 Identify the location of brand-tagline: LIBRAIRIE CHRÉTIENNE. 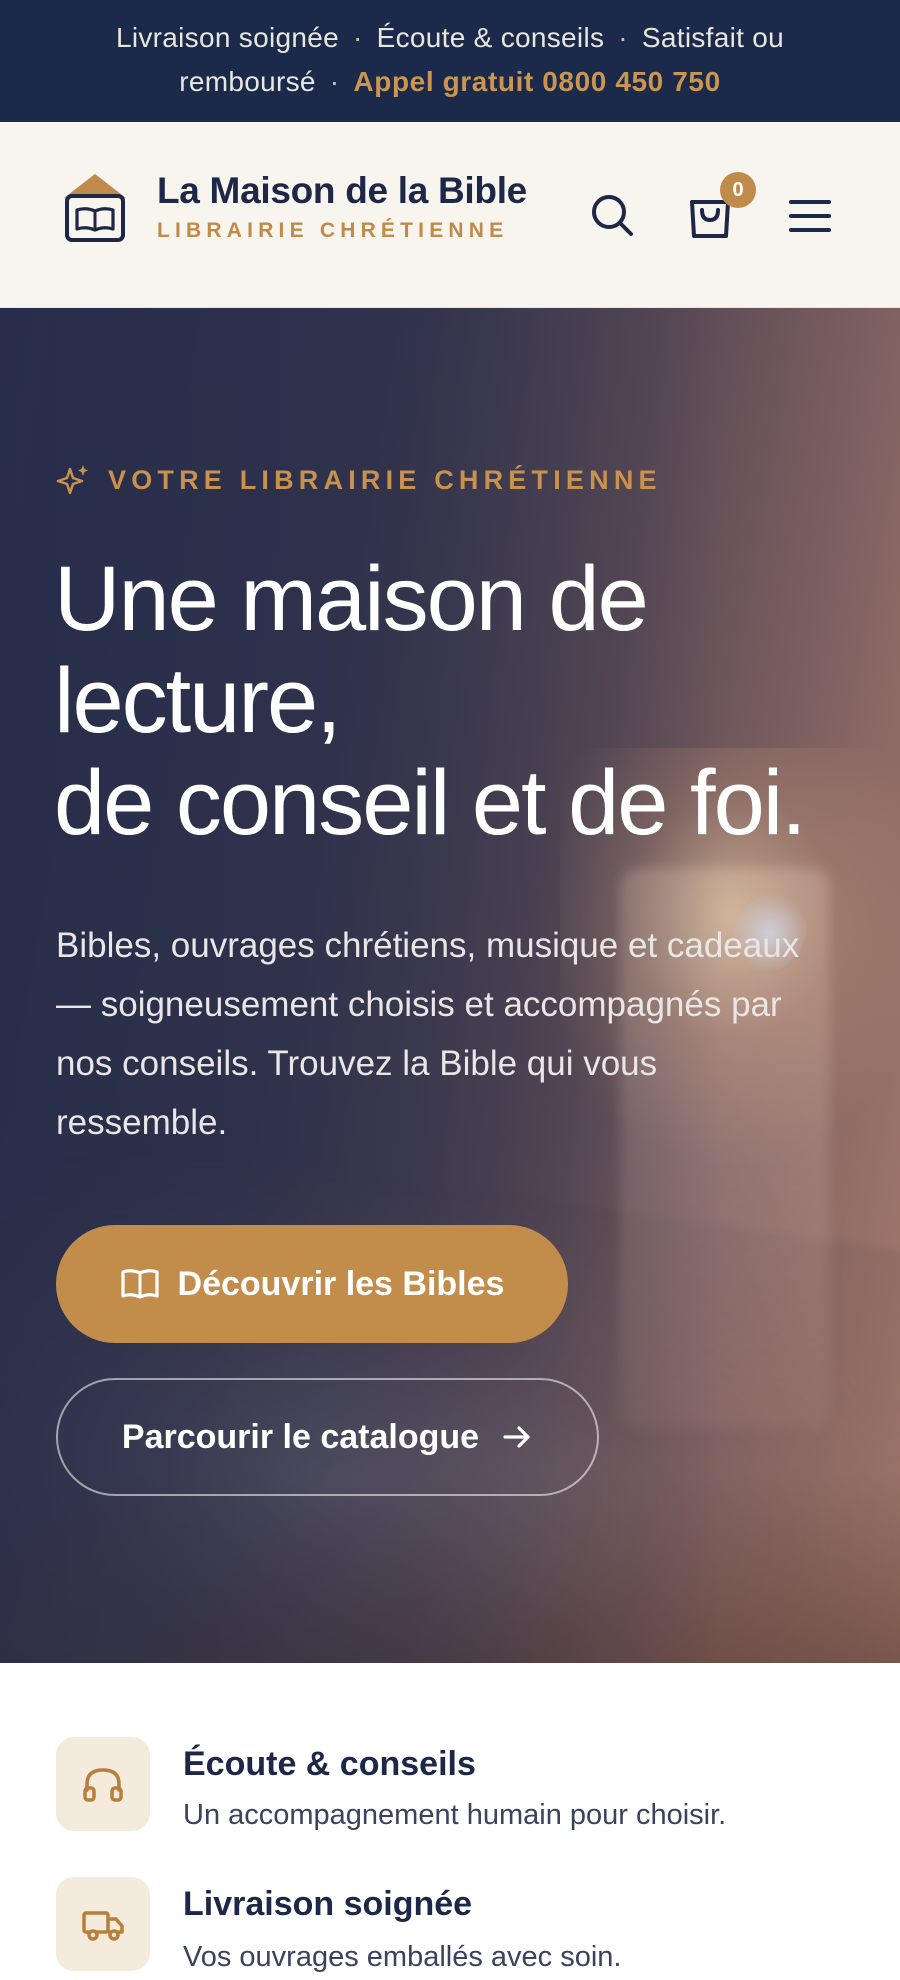
(333, 230).